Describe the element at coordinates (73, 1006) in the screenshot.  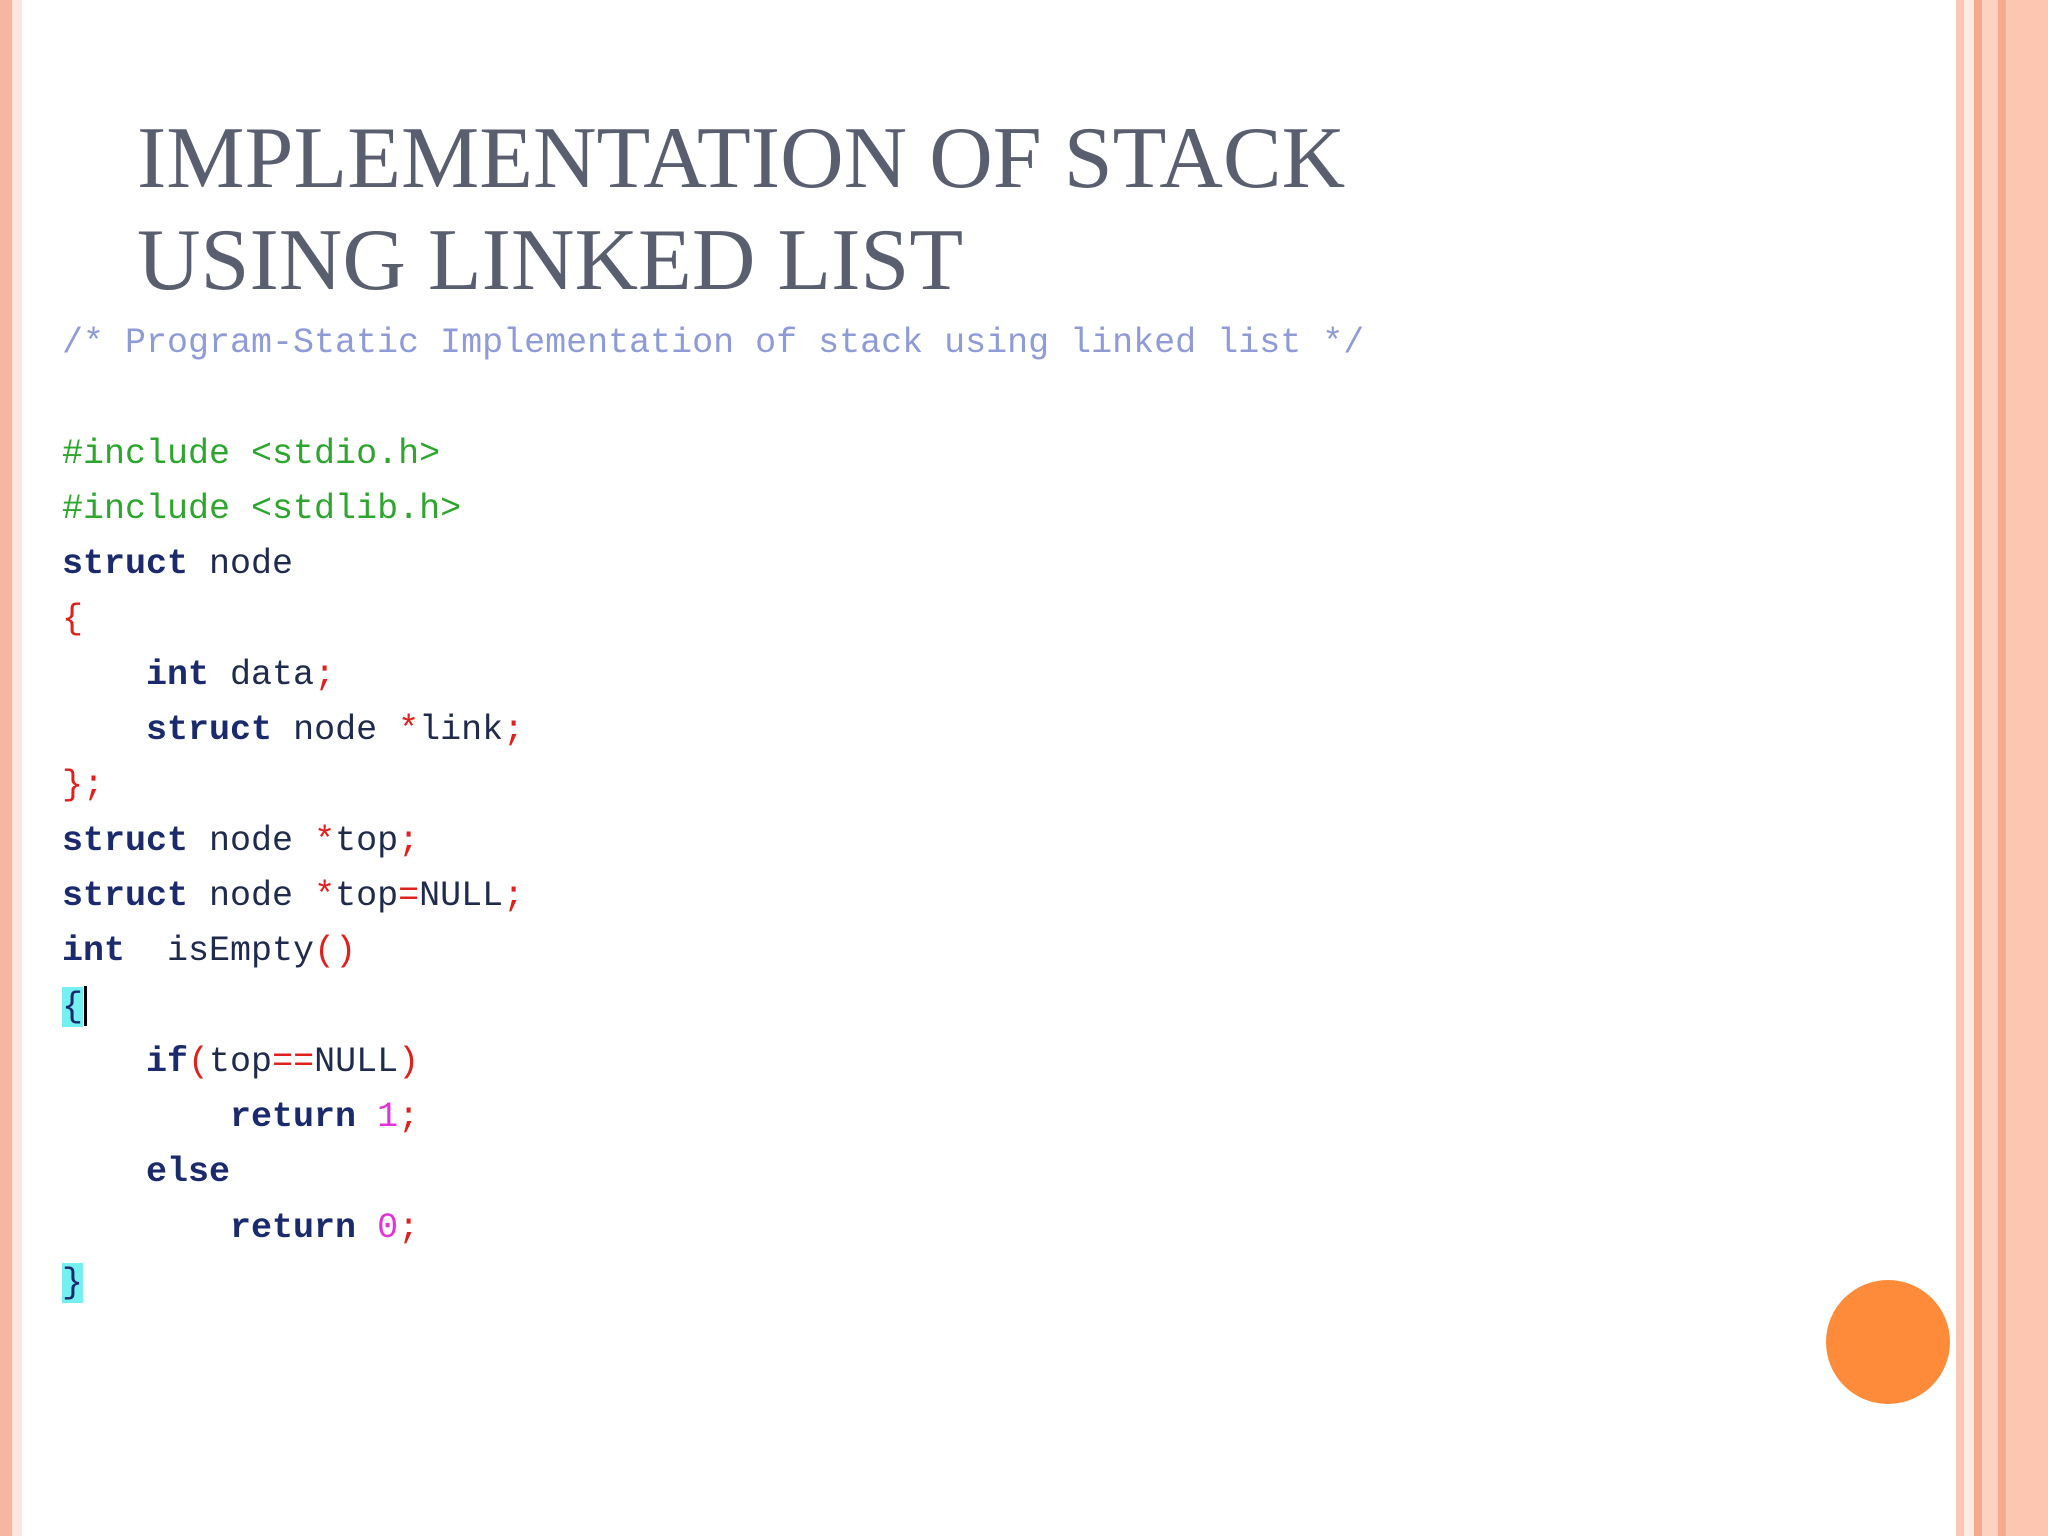
I see `highlighted-open-brace: {` at that location.